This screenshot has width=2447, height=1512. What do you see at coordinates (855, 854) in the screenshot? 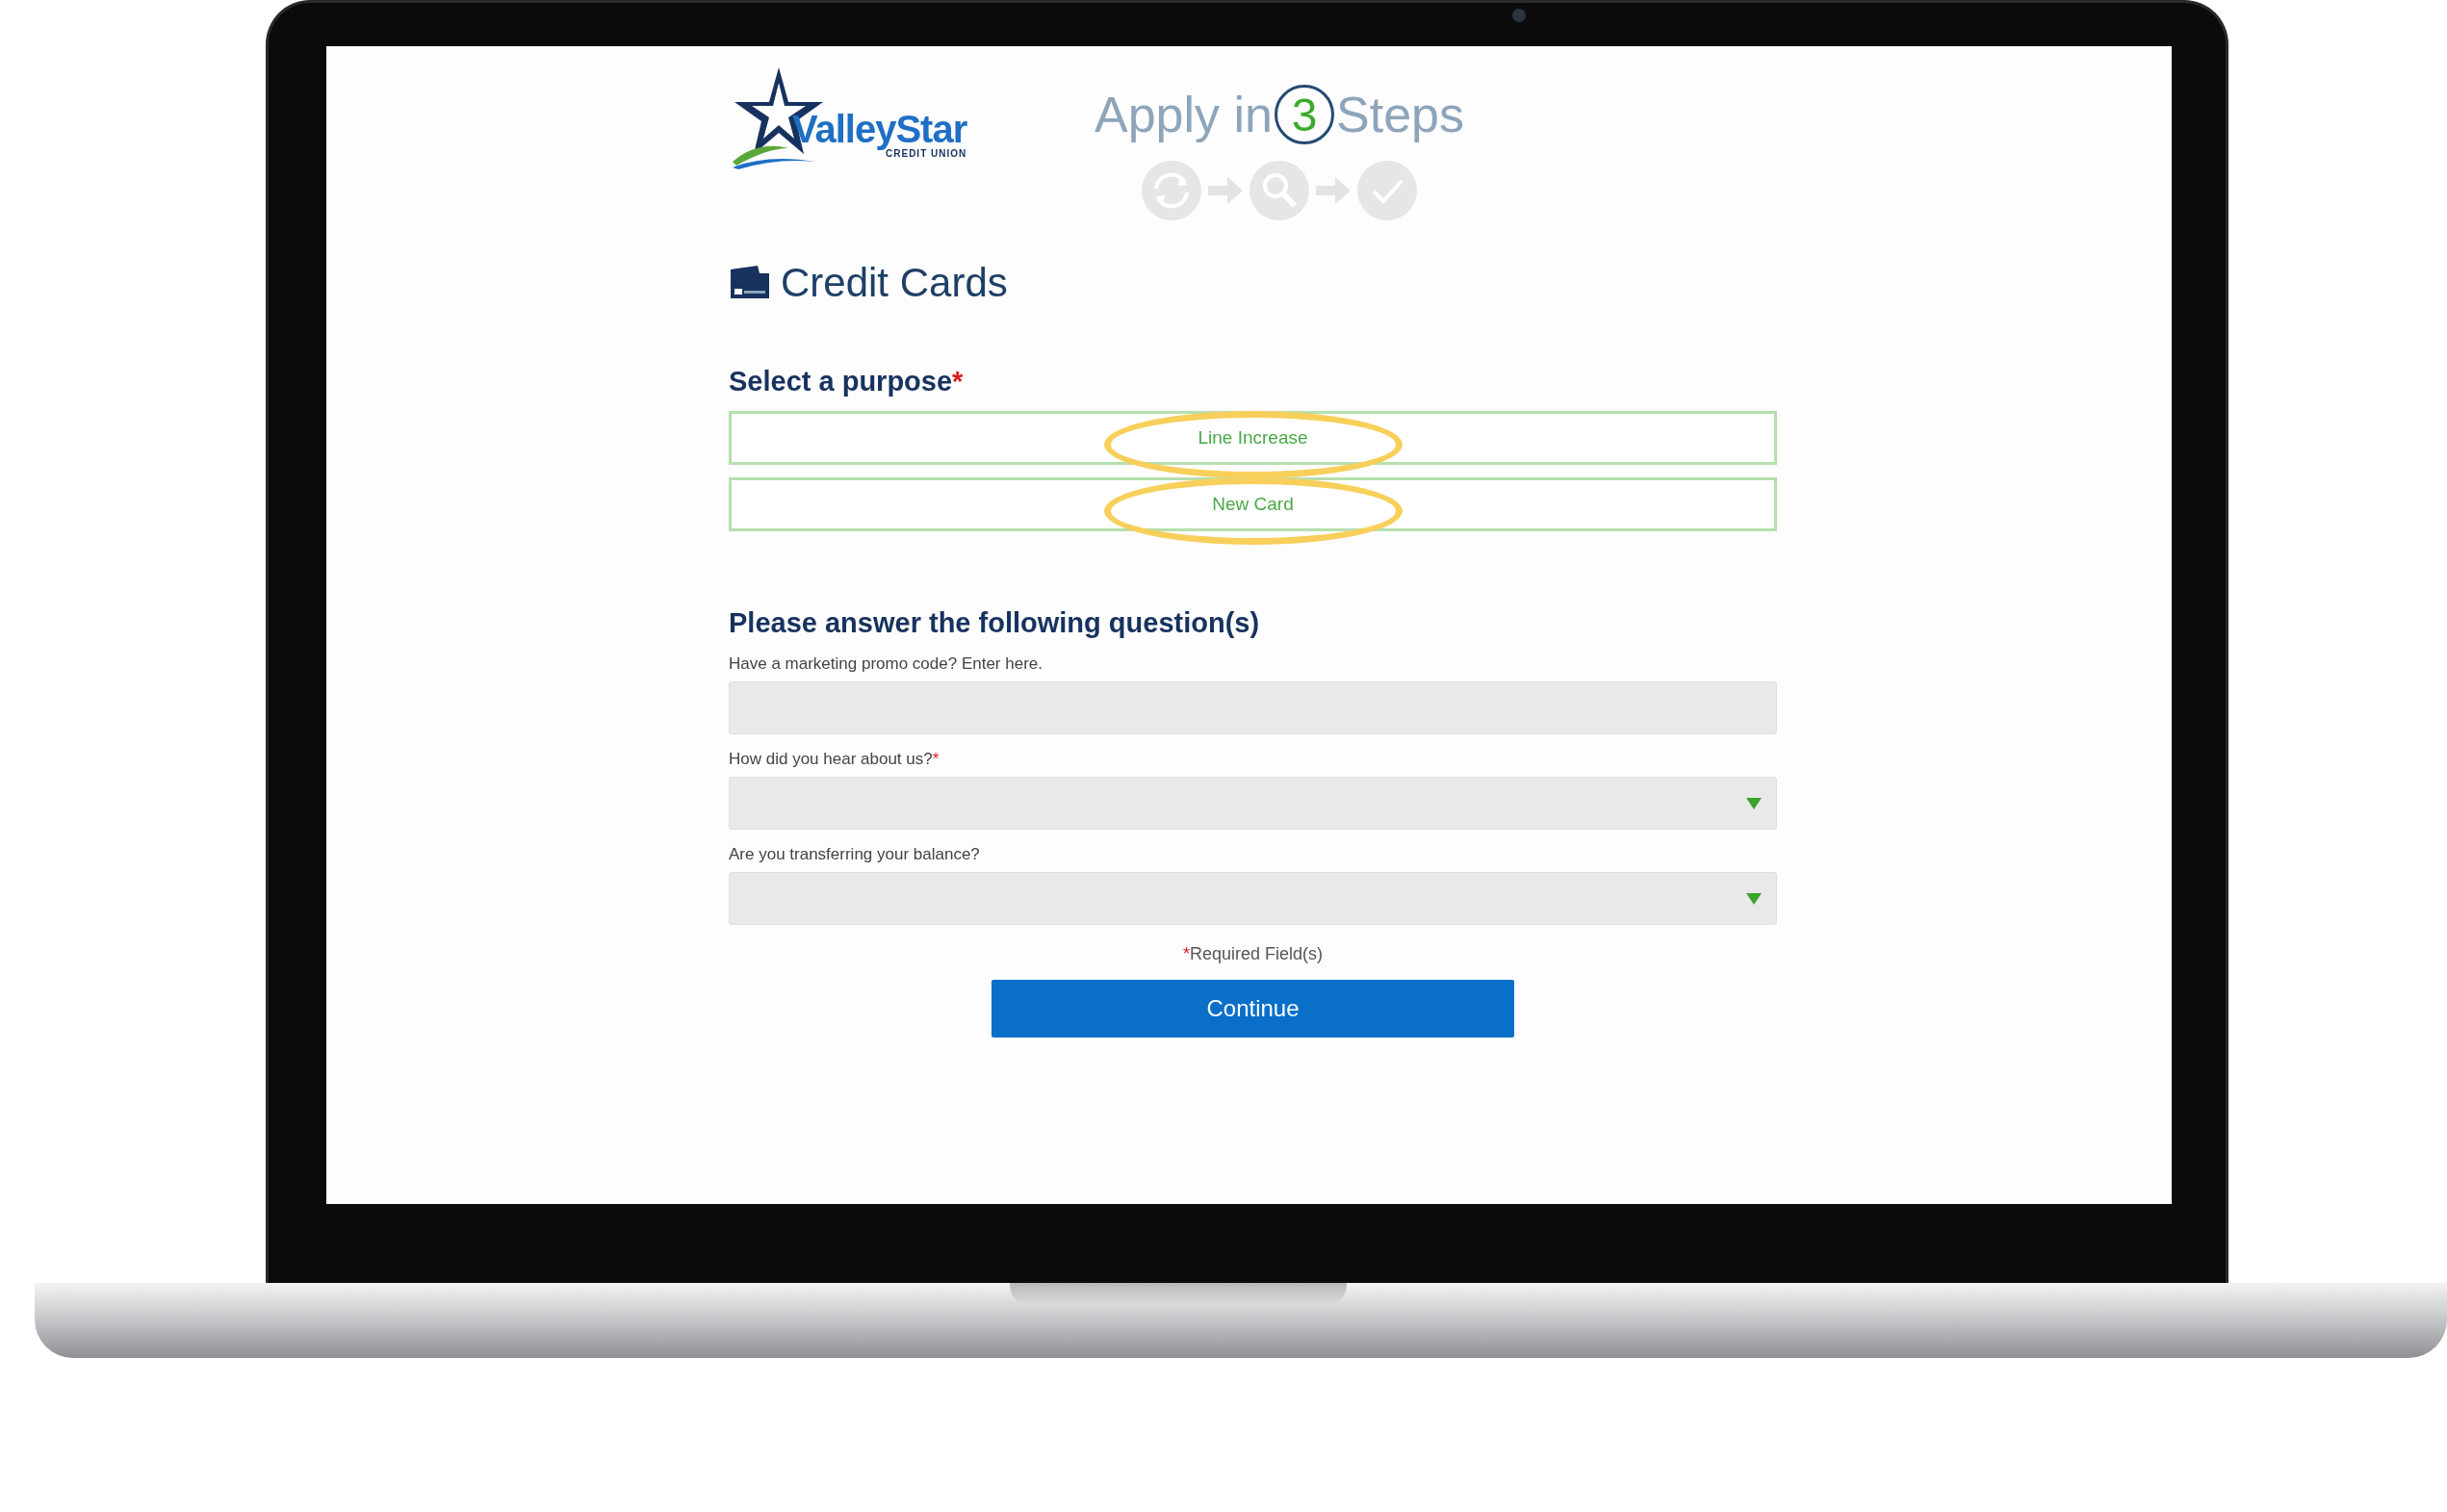
I see `field-label: Are you transferring your balance?` at bounding box center [855, 854].